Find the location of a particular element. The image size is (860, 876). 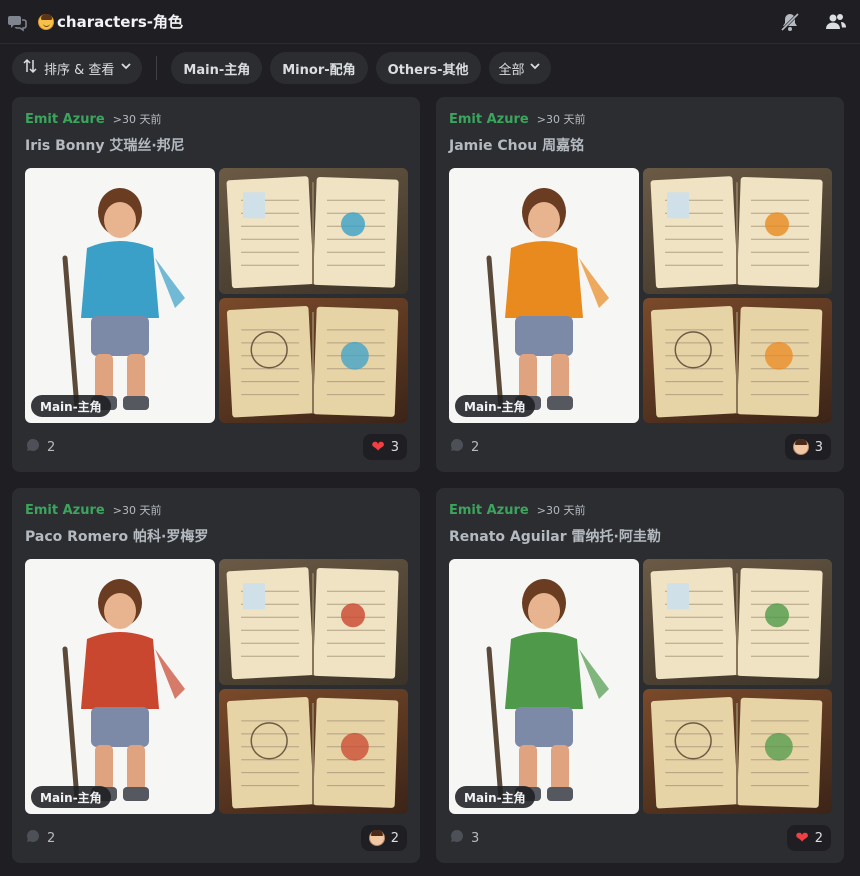

channel-name: characters-角色 is located at coordinates (120, 22).